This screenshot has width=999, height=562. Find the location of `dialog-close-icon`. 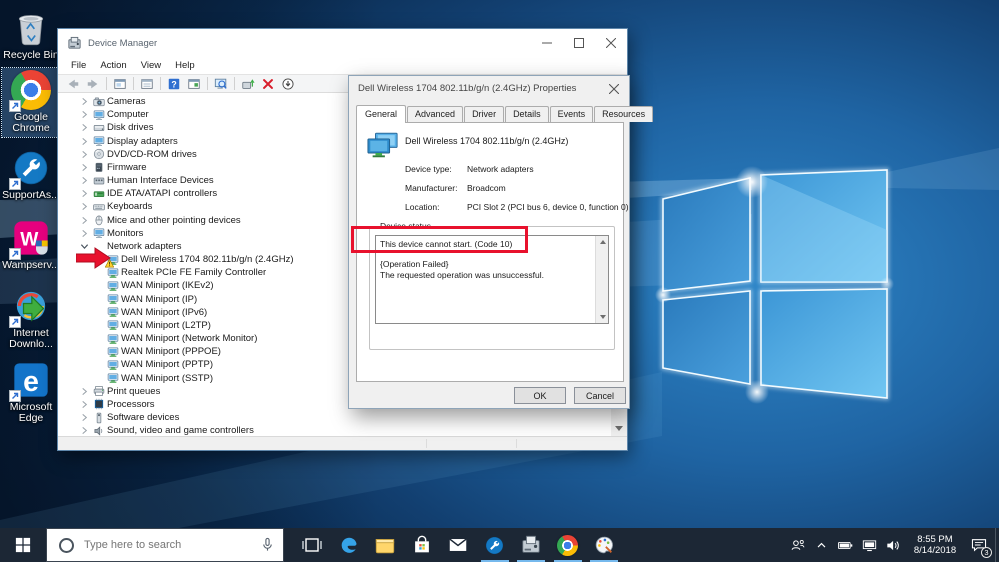

dialog-close-icon is located at coordinates (614, 88).